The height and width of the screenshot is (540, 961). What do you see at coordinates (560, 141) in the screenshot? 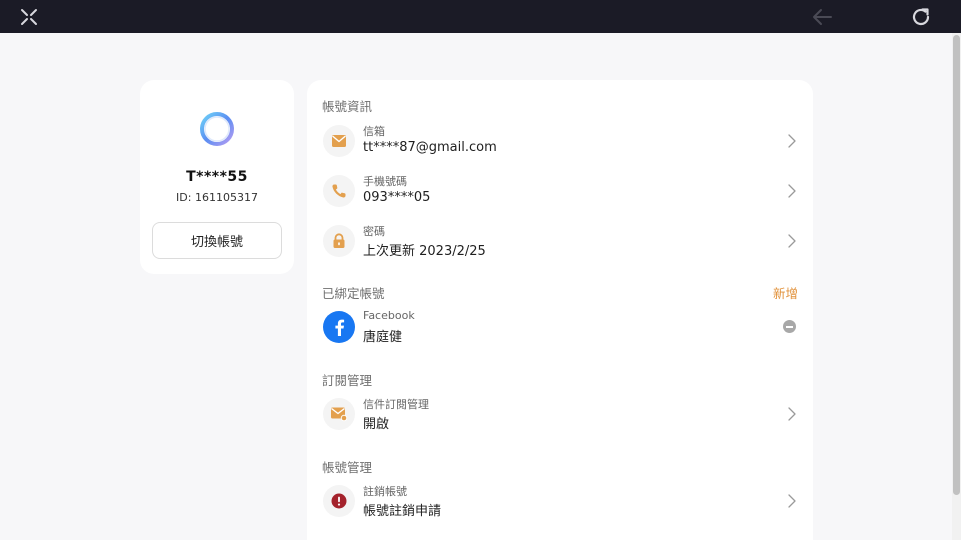
I see `email-row: 信箱 tt****87@gmail.com` at bounding box center [560, 141].